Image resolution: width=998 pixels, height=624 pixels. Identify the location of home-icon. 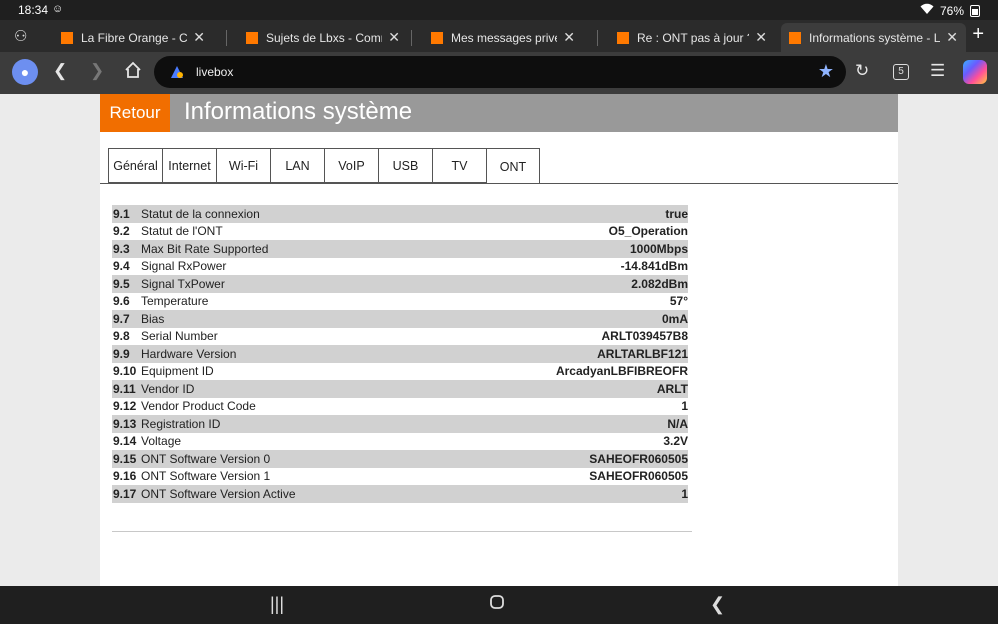
(133, 72).